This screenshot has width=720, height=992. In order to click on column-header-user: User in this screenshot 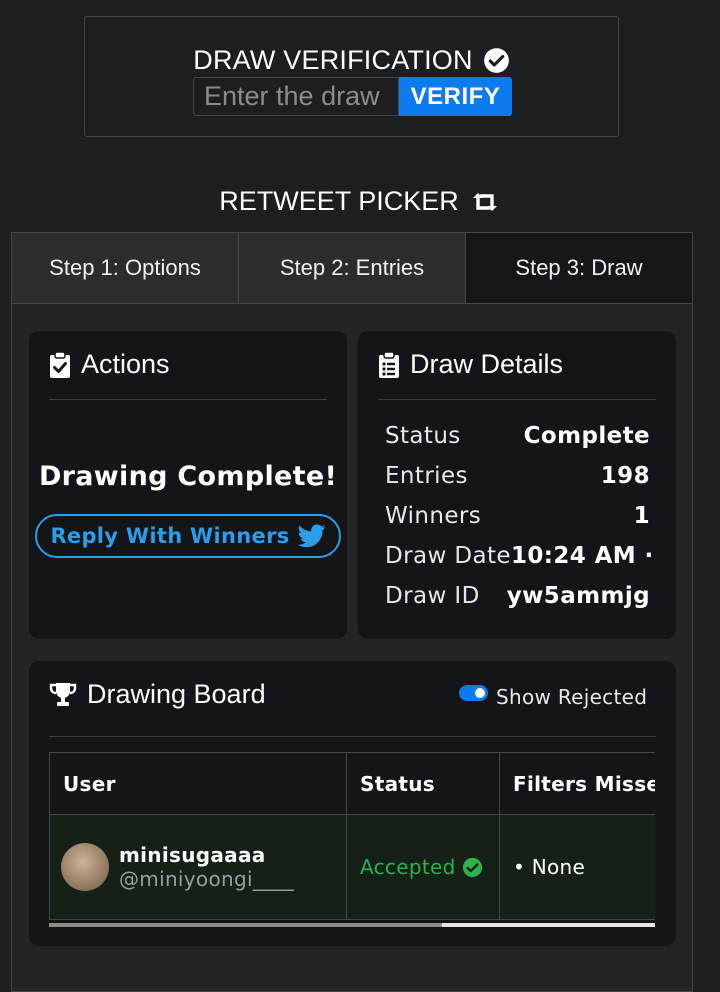, I will do `click(198, 783)`.